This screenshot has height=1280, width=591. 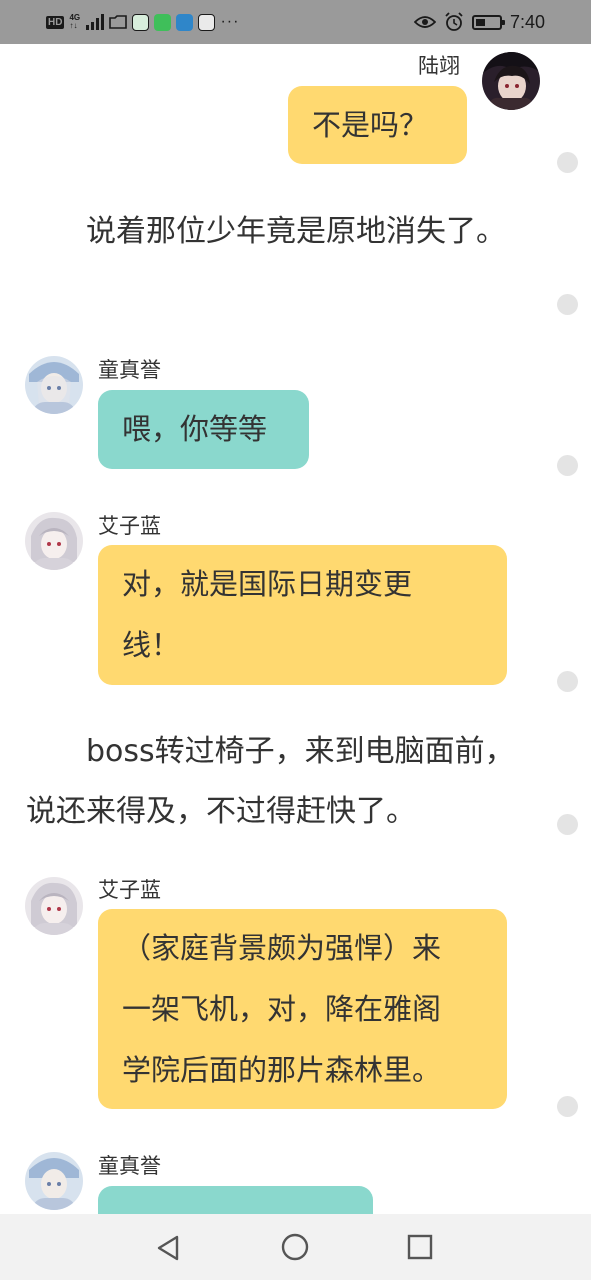 What do you see at coordinates (282, 948) in the screenshot?
I see `message-text: （家庭背景颇为强悍）来` at bounding box center [282, 948].